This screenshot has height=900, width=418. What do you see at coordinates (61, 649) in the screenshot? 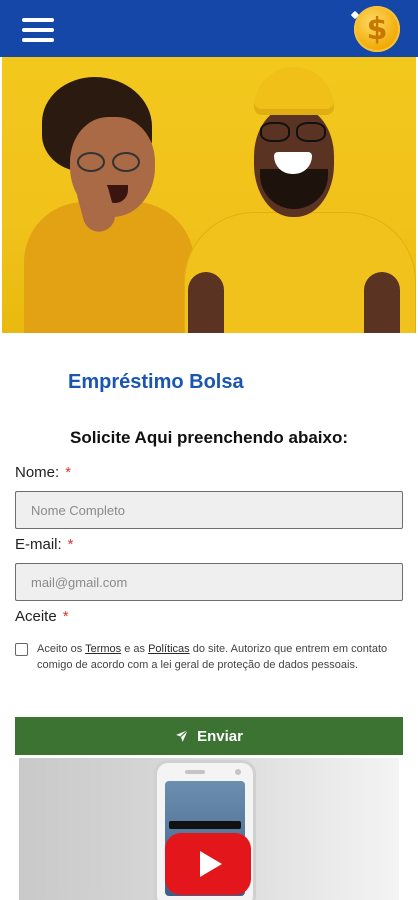
I see `consent-prefix: Aceito os` at bounding box center [61, 649].